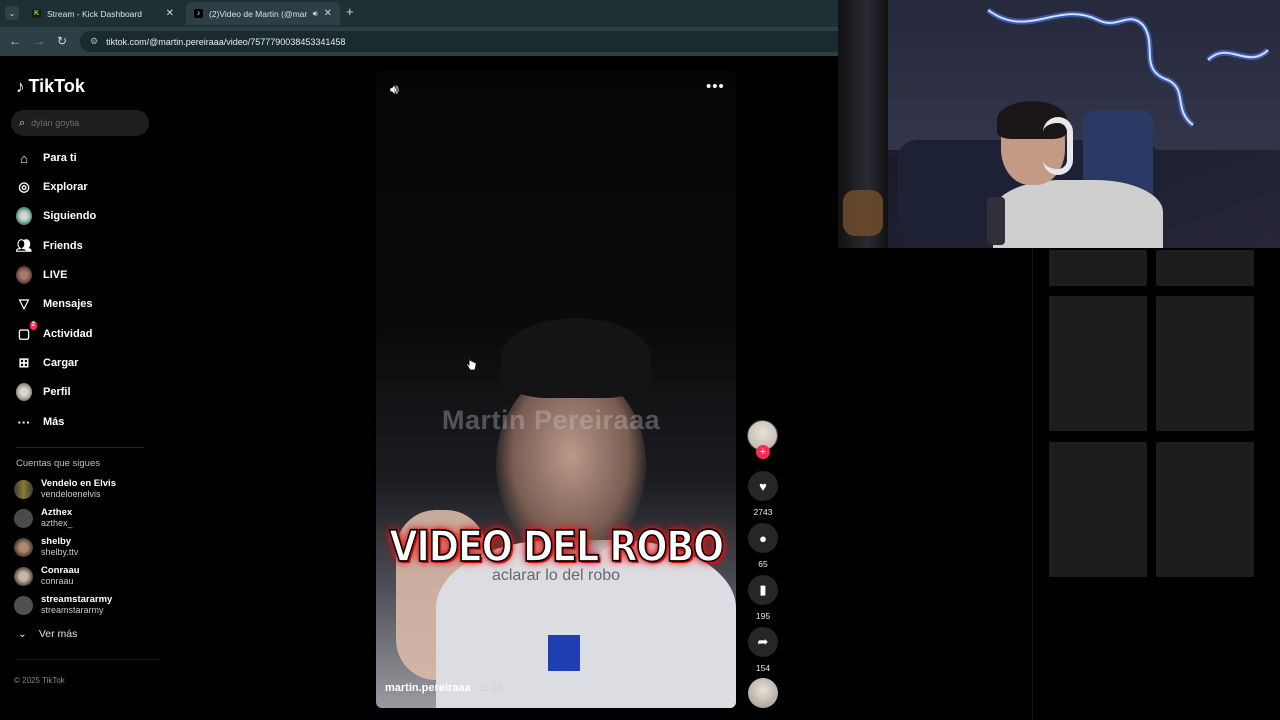 The image size is (1280, 720). I want to click on bookmark-icon: ▮, so click(763, 590).